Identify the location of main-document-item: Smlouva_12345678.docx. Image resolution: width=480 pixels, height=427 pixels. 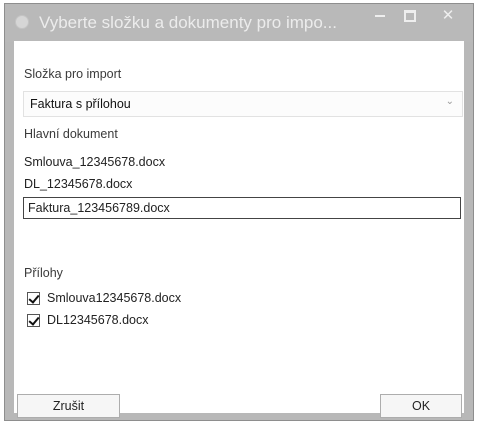
(94, 162).